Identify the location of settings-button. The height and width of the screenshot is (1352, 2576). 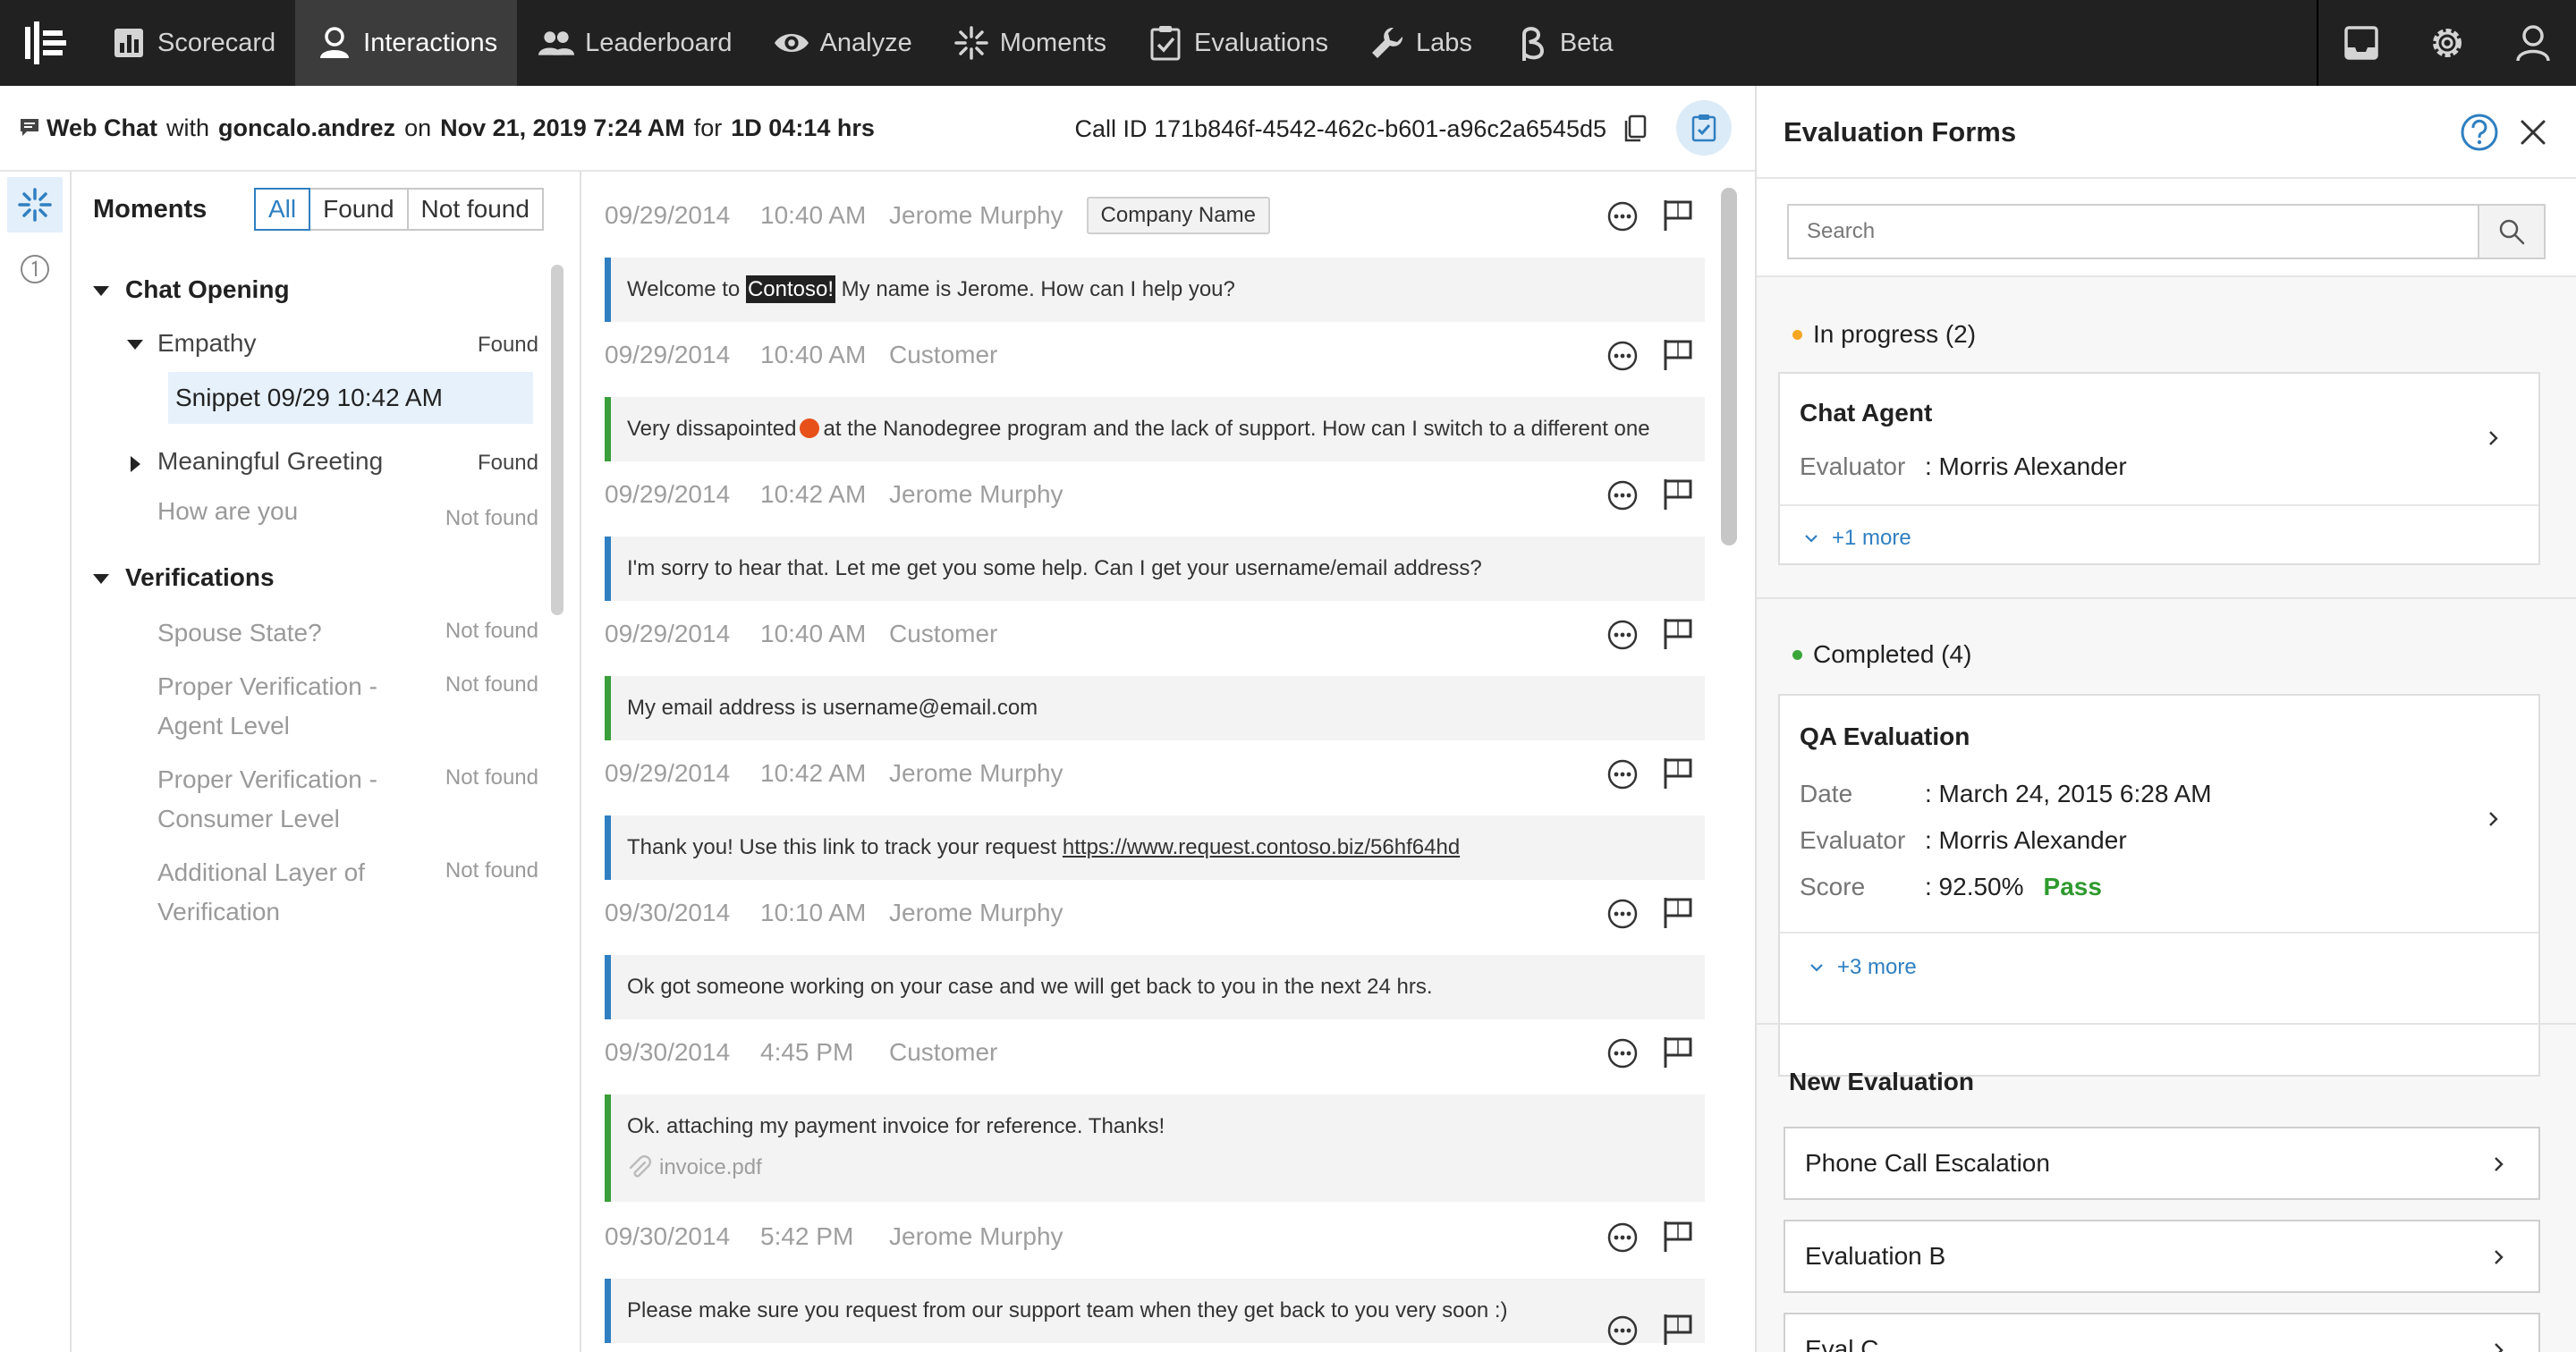
(2447, 43).